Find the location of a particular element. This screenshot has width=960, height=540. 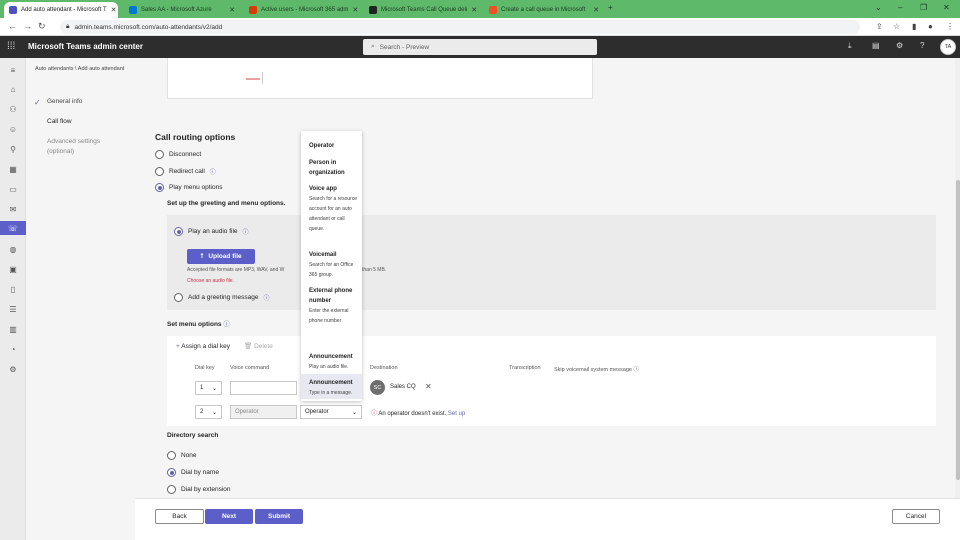

home-icon: ⌂ is located at coordinates (13, 89).